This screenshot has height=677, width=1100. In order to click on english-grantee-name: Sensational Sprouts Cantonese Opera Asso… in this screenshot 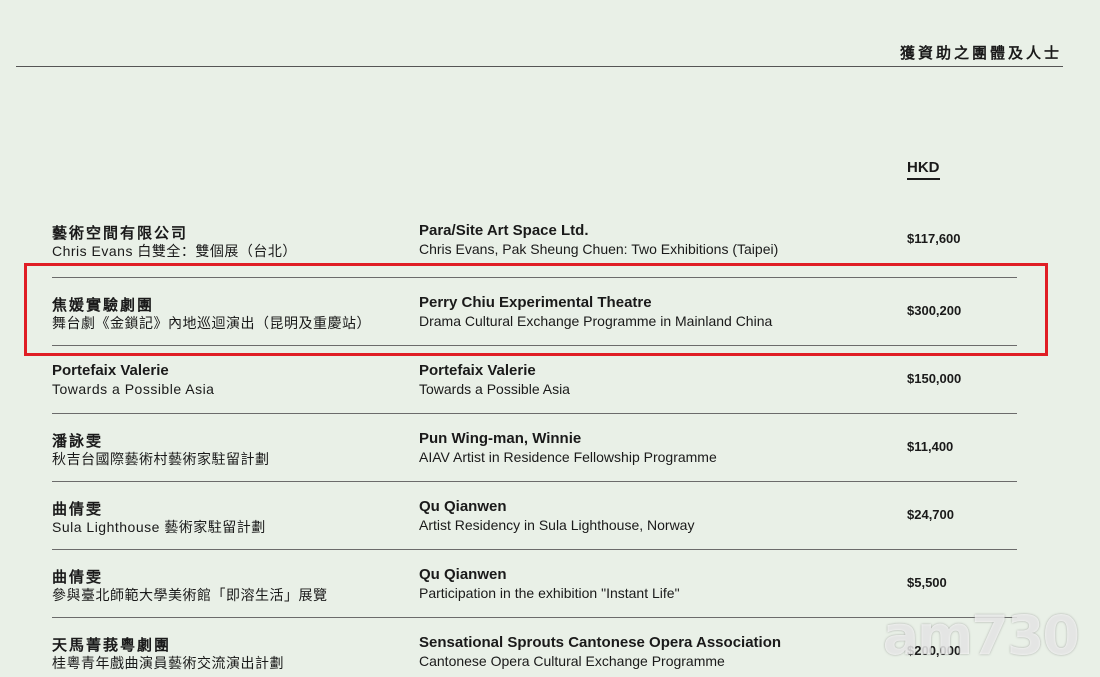, I will do `click(600, 642)`.